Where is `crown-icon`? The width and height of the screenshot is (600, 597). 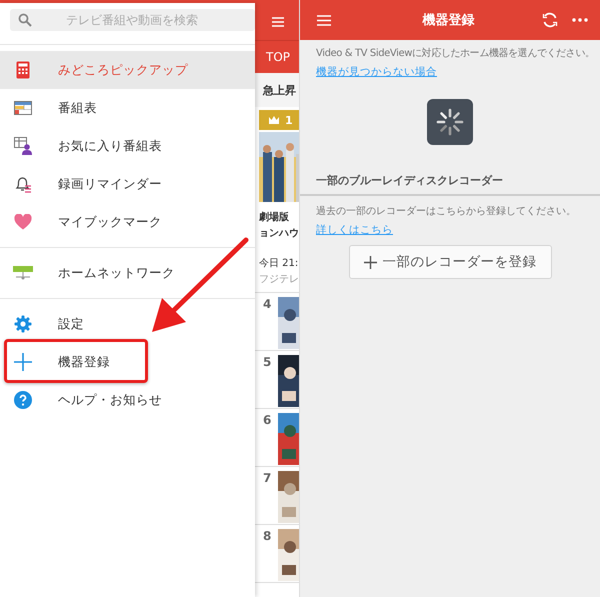
crown-icon is located at coordinates (274, 120).